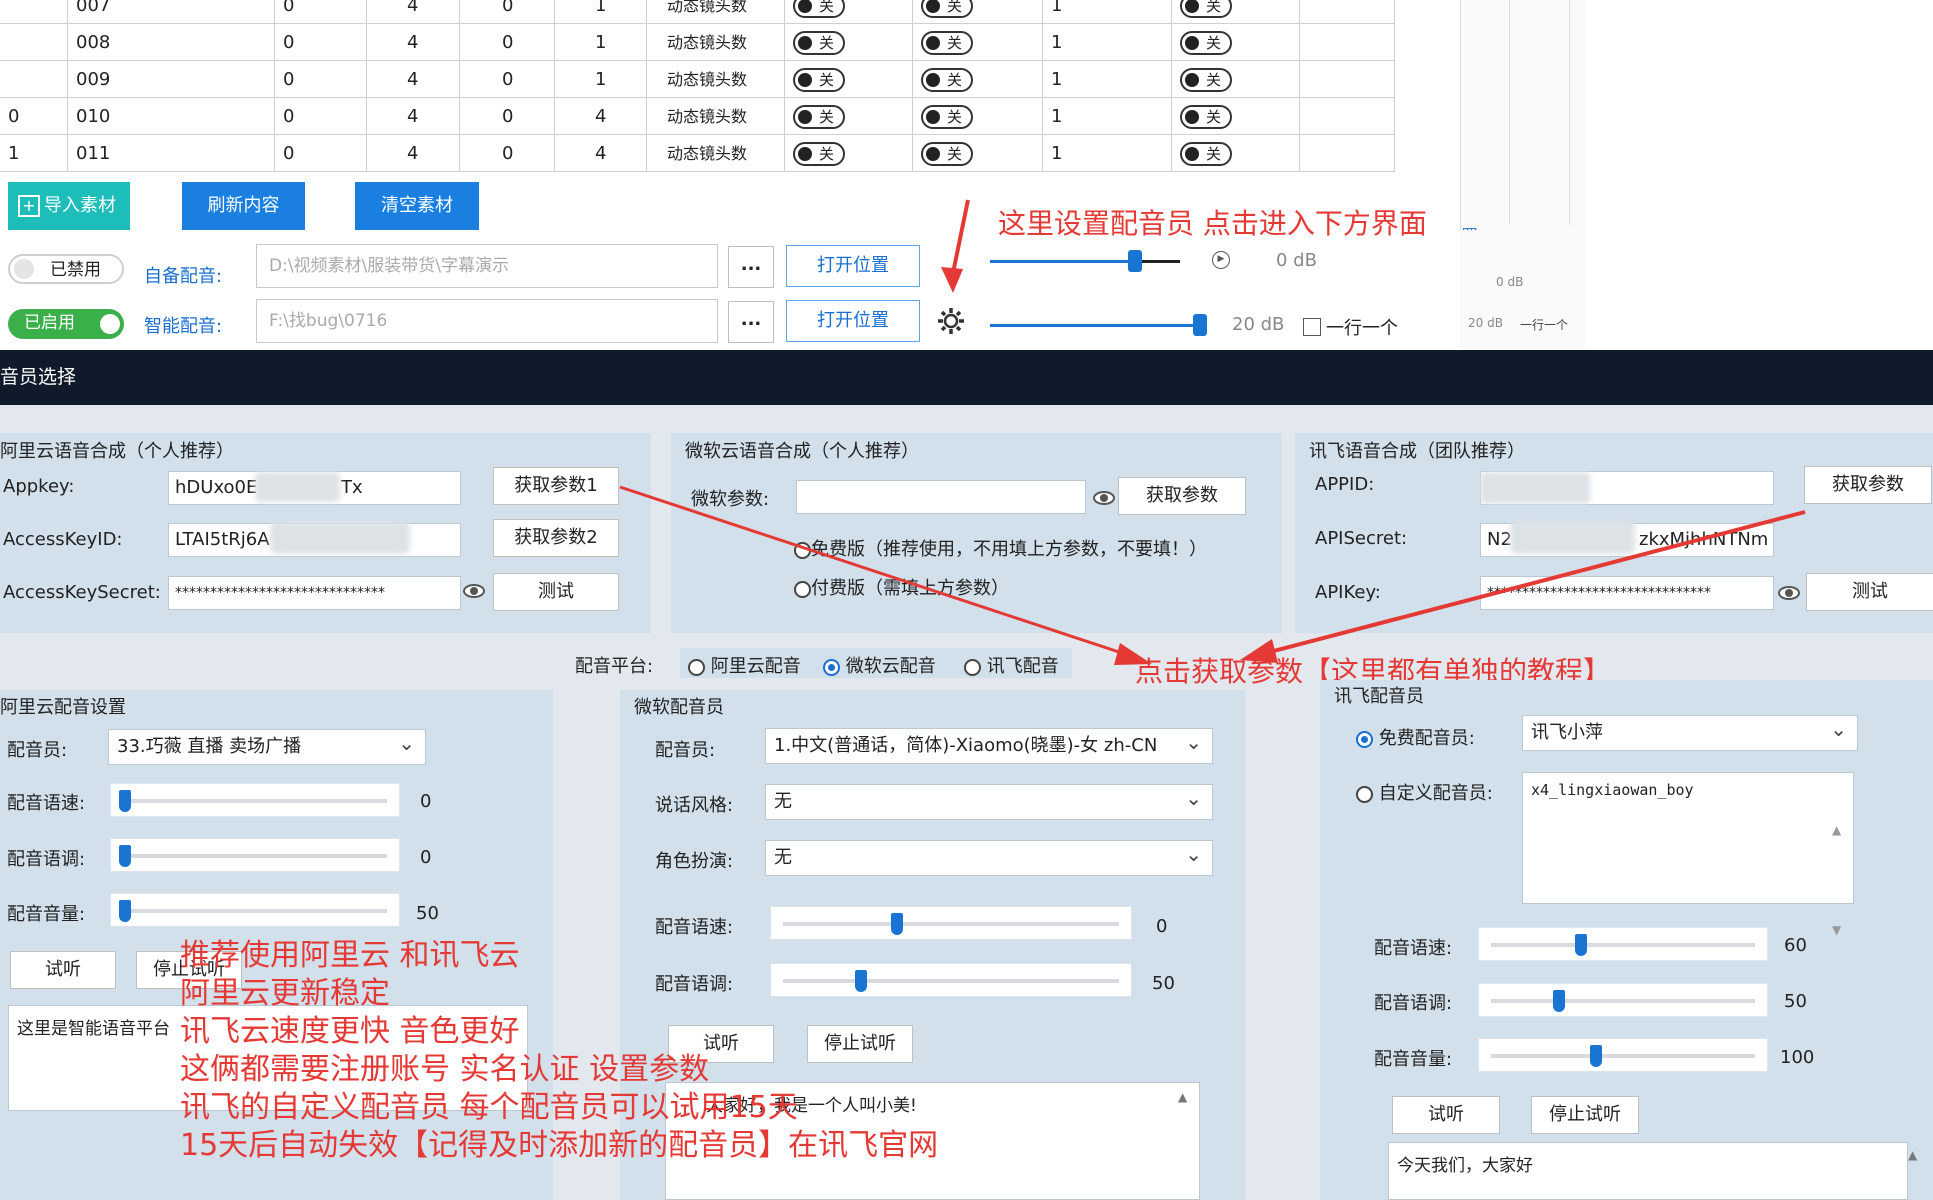 The height and width of the screenshot is (1200, 1933). I want to click on xf-free-voice-select: 讯飞小萍, so click(1690, 733).